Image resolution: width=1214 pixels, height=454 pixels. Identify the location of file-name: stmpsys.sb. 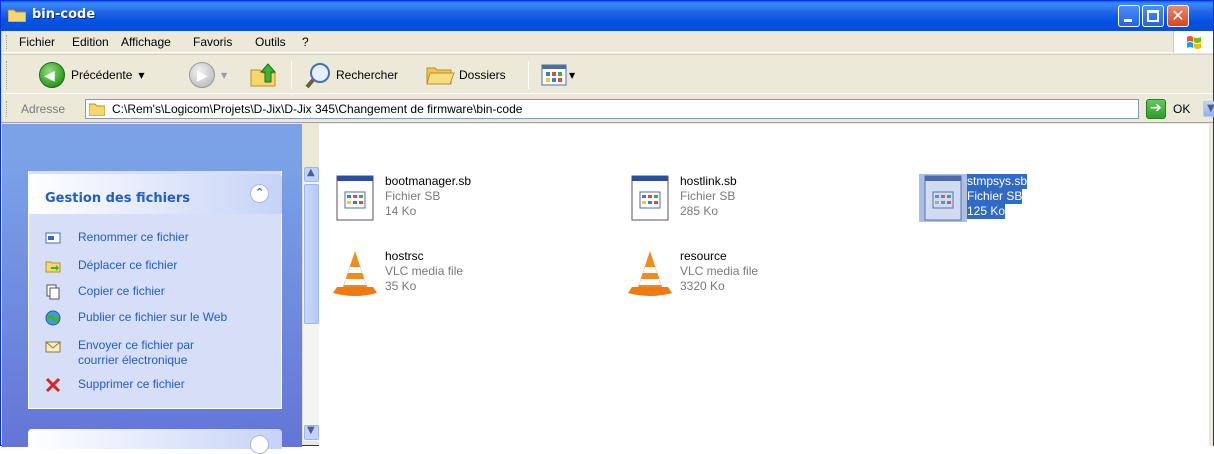
(997, 181).